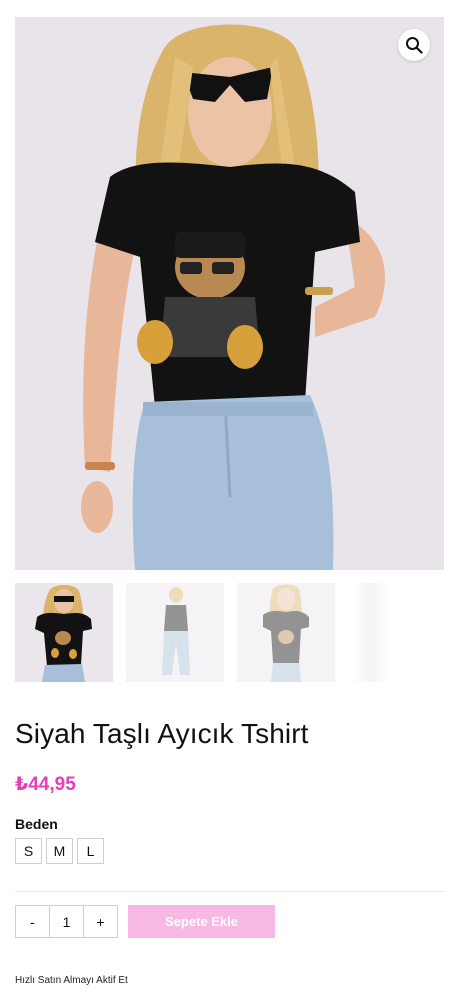  What do you see at coordinates (229, 632) in the screenshot?
I see `thumbnail-gallery` at bounding box center [229, 632].